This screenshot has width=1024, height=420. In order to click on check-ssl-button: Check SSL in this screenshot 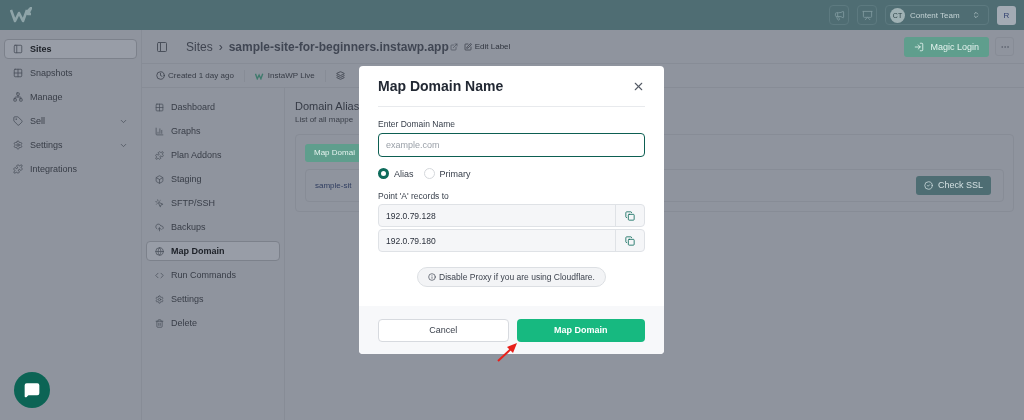, I will do `click(953, 185)`.